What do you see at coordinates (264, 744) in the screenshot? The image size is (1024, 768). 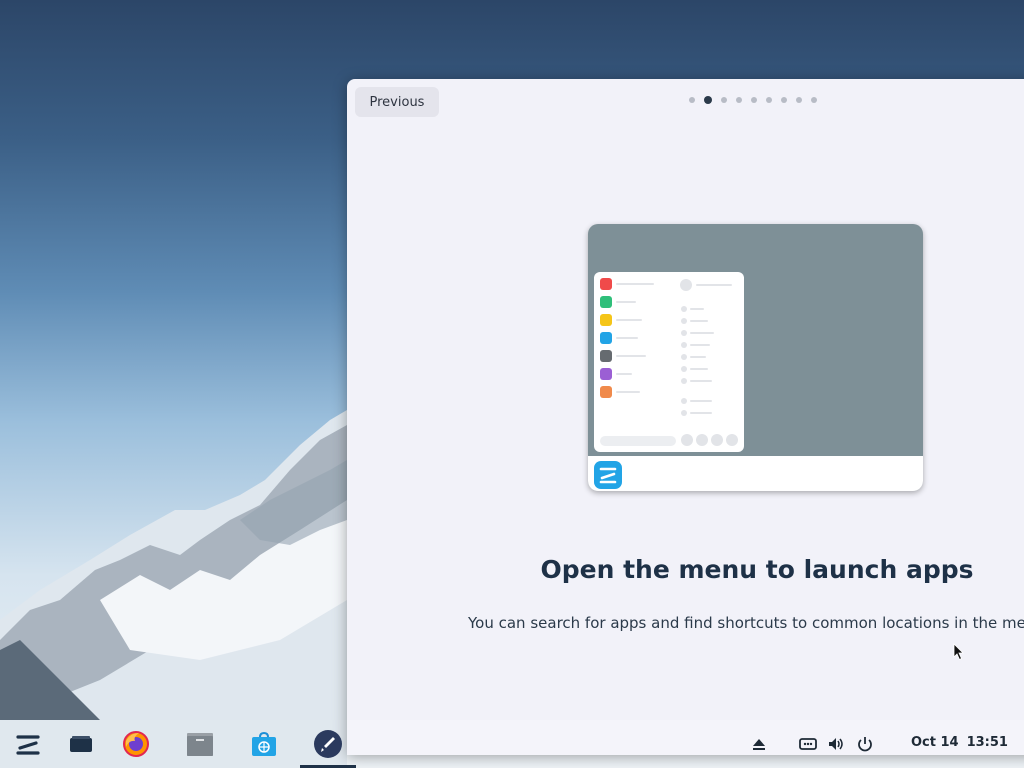 I see `software-store-icon` at bounding box center [264, 744].